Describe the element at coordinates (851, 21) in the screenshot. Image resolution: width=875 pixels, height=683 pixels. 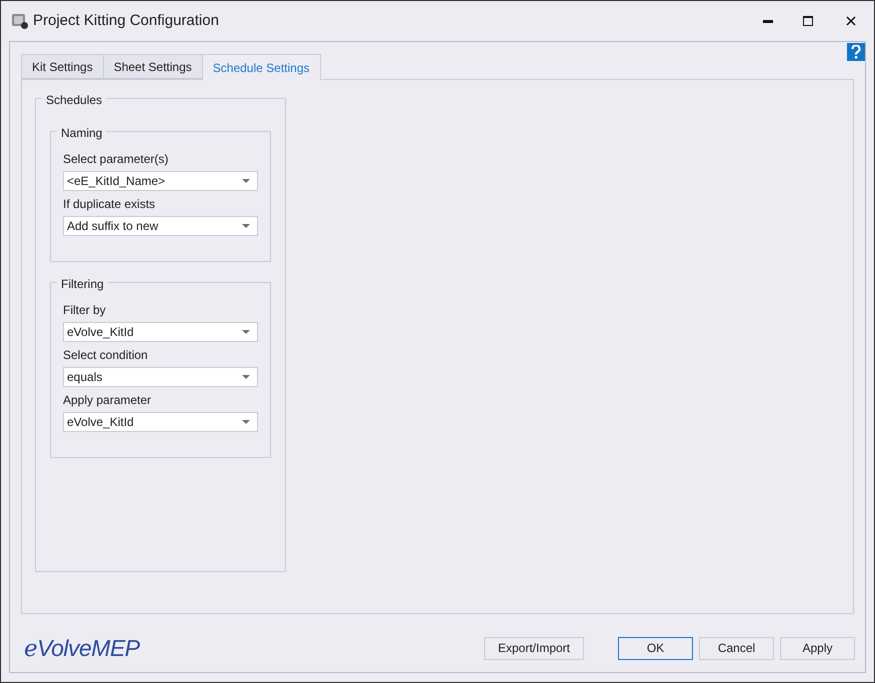
I see `close-icon` at that location.